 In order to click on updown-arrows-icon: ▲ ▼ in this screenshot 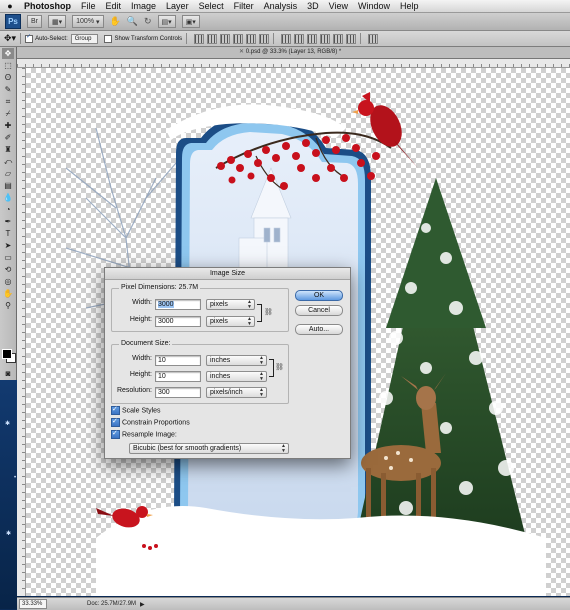, I will do `click(261, 360)`.